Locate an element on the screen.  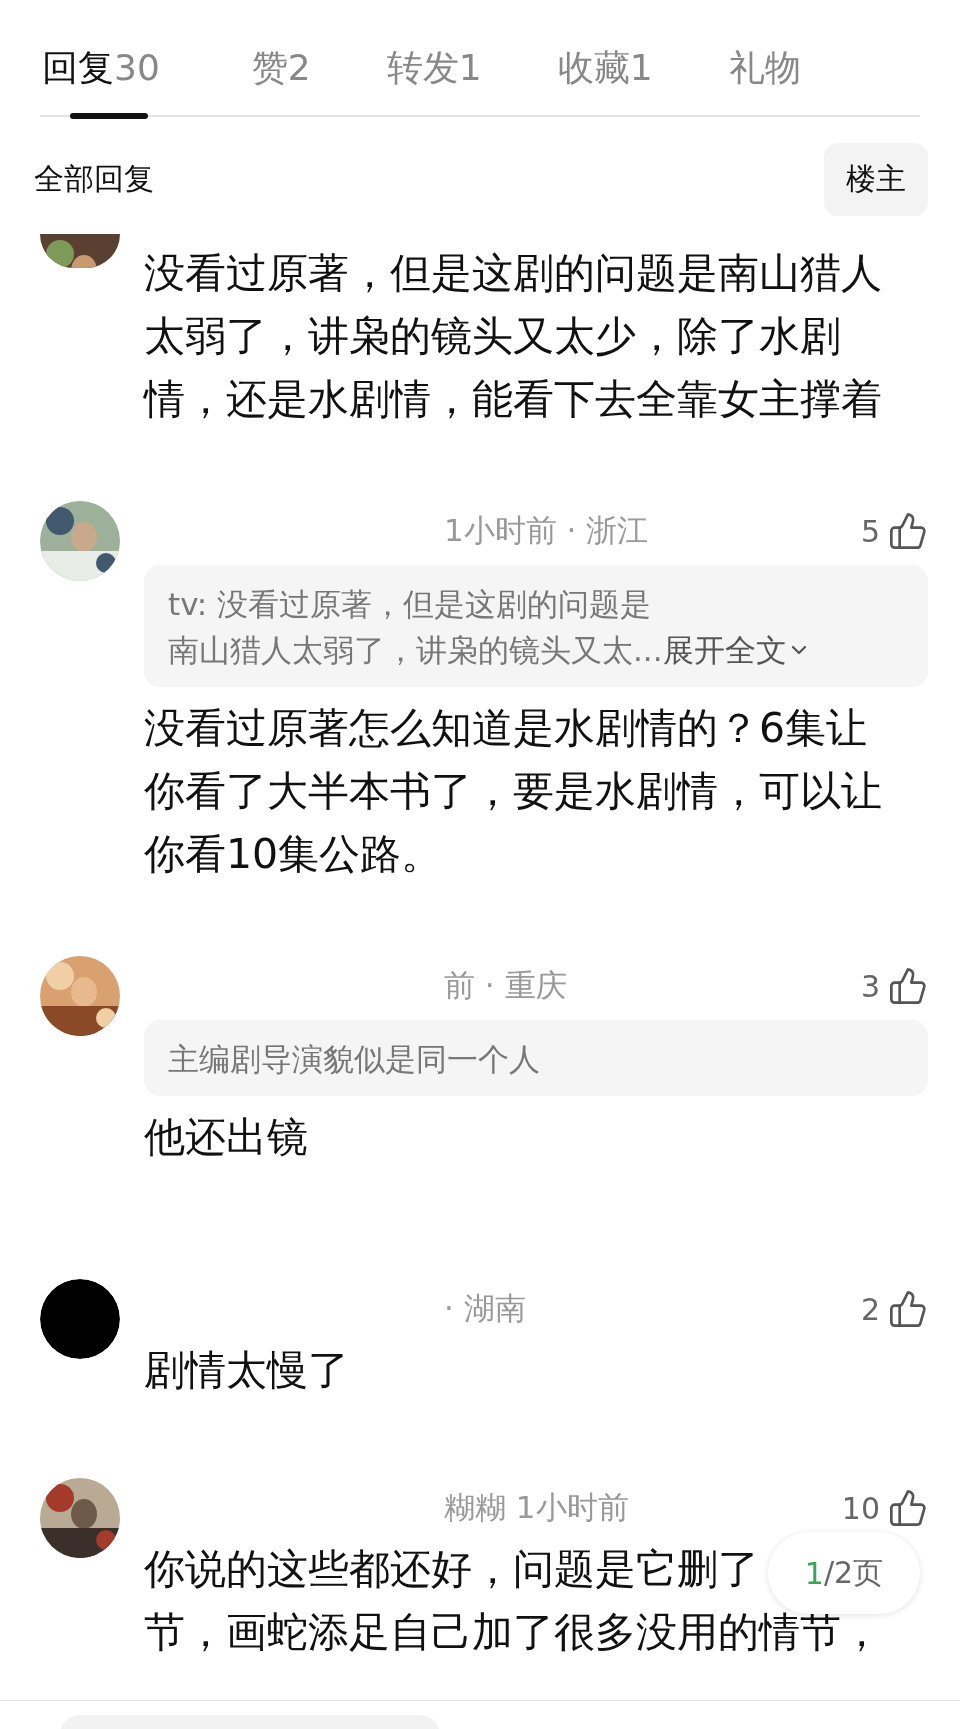
like-count: 3 is located at coordinates (870, 986).